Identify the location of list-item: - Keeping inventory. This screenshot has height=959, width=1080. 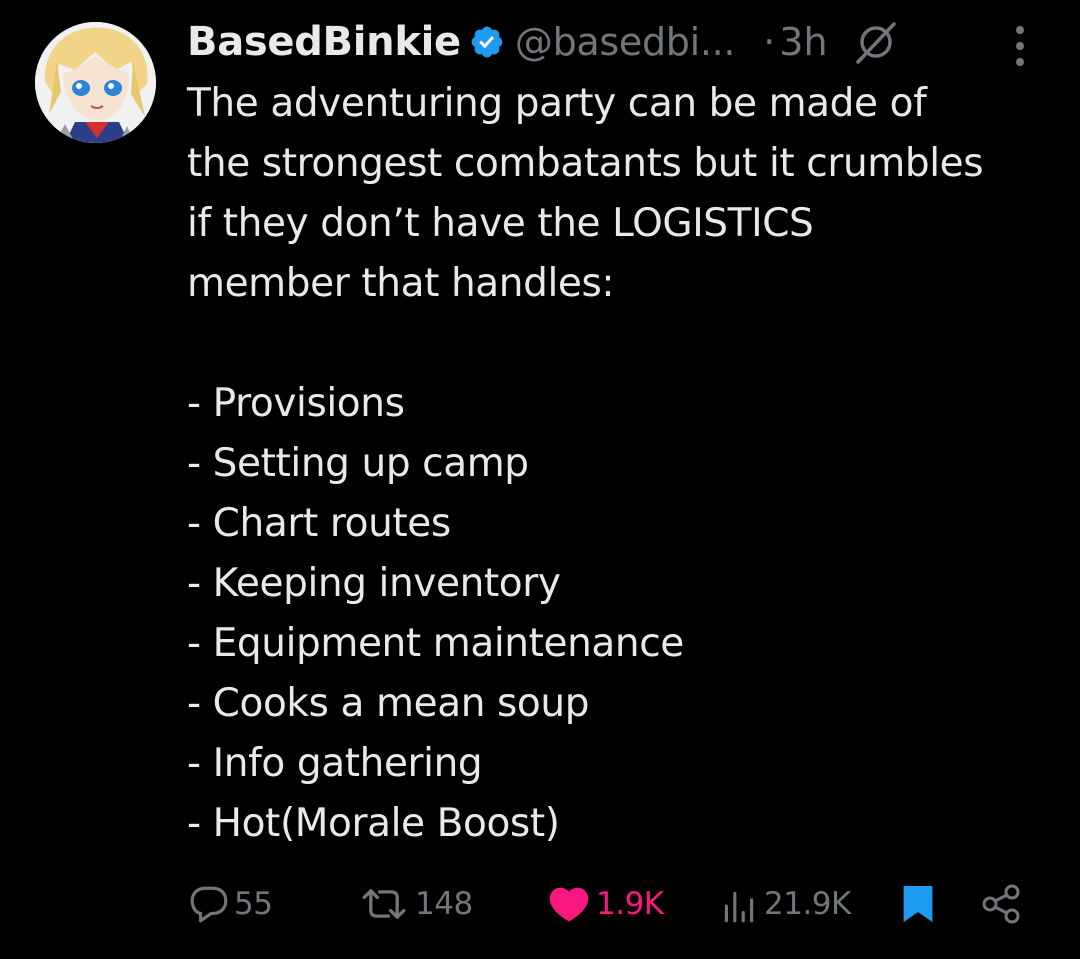
(374, 583).